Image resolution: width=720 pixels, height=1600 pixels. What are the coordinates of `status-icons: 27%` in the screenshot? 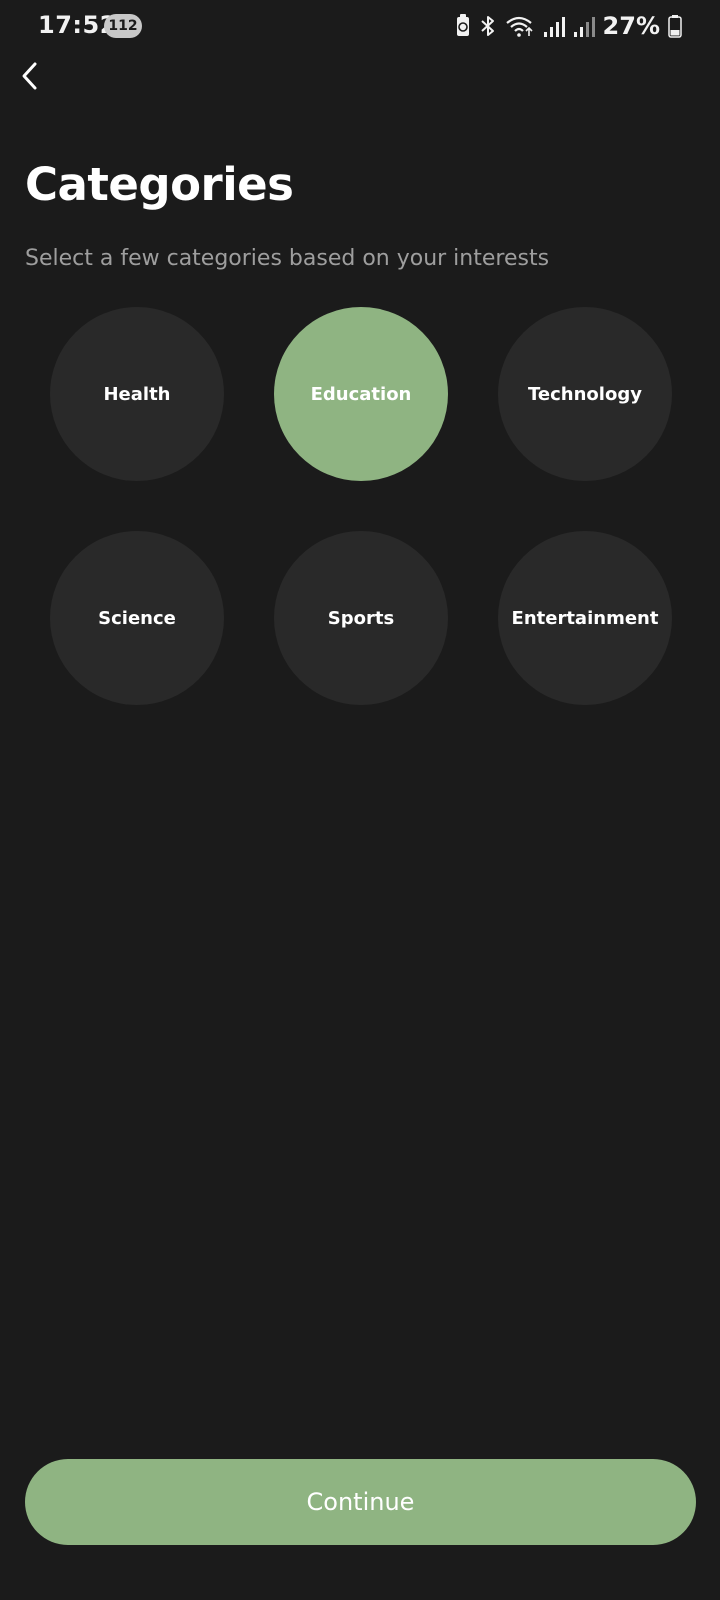 It's located at (568, 26).